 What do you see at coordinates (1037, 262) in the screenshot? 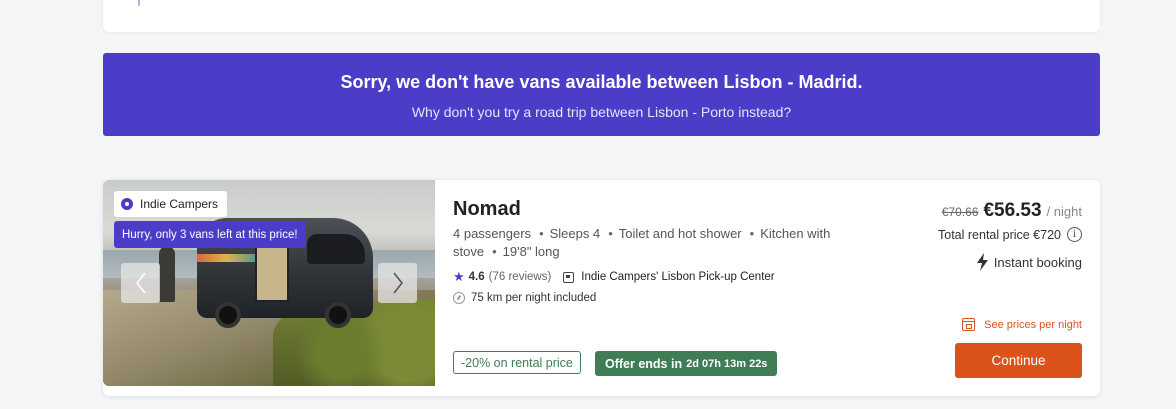
I see `instant-booking-label: Instant booking` at bounding box center [1037, 262].